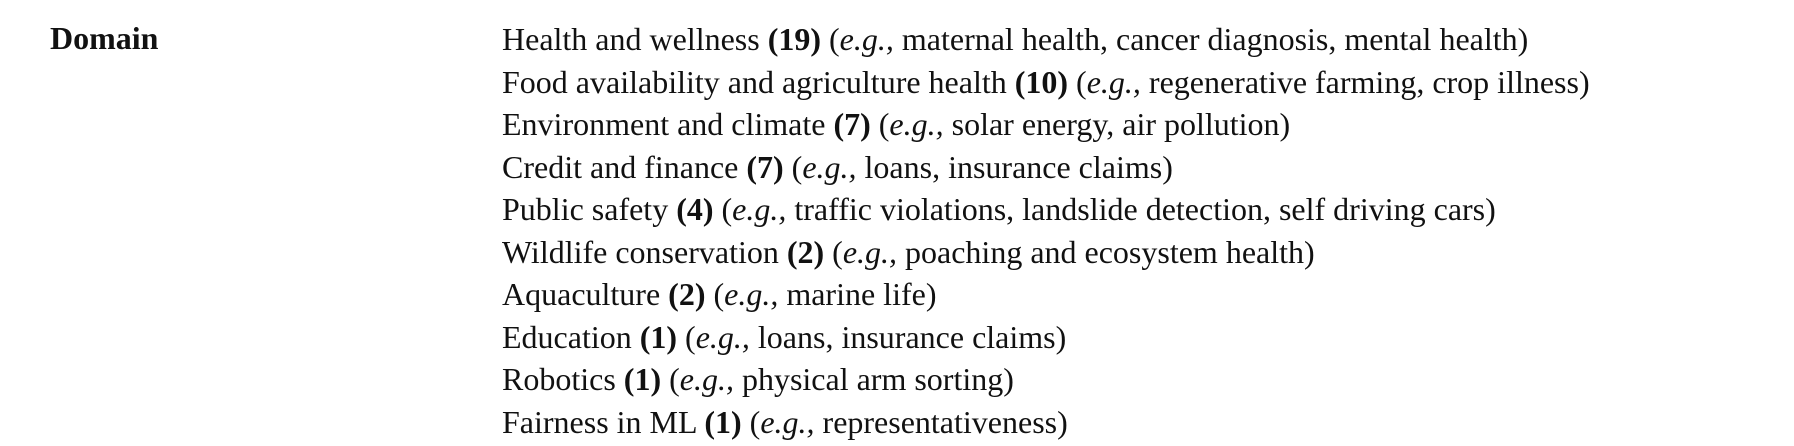 Image resolution: width=1794 pixels, height=446 pixels. Describe the element at coordinates (559, 379) in the screenshot. I see `domain-name: Robotics` at that location.